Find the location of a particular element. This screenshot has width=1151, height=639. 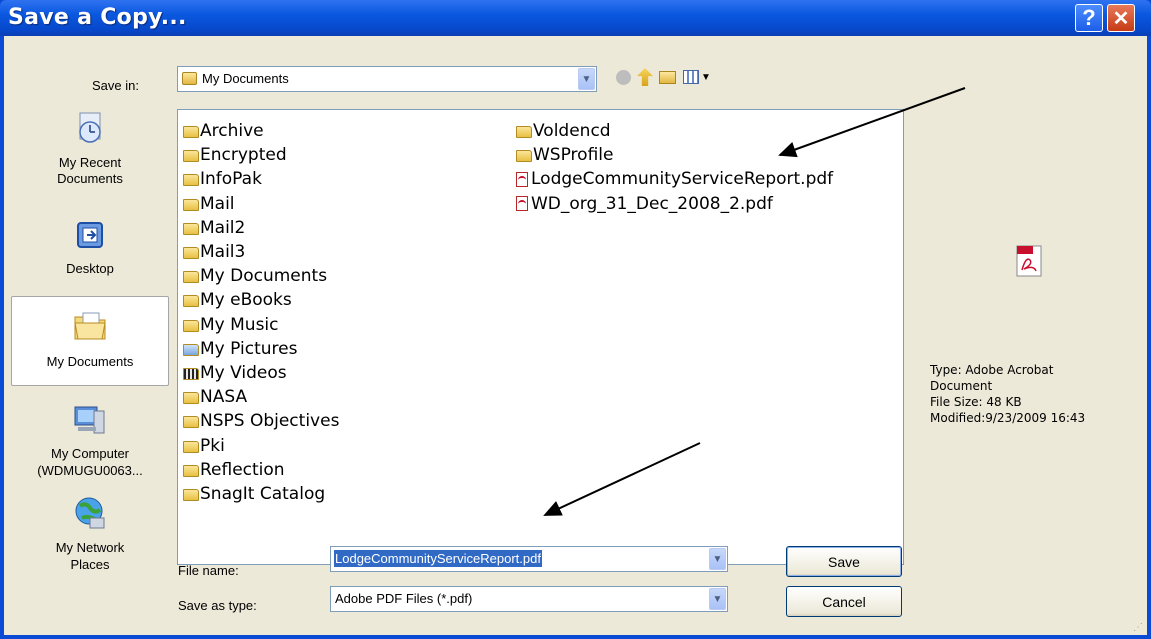

item-name: Mail3 is located at coordinates (223, 252).